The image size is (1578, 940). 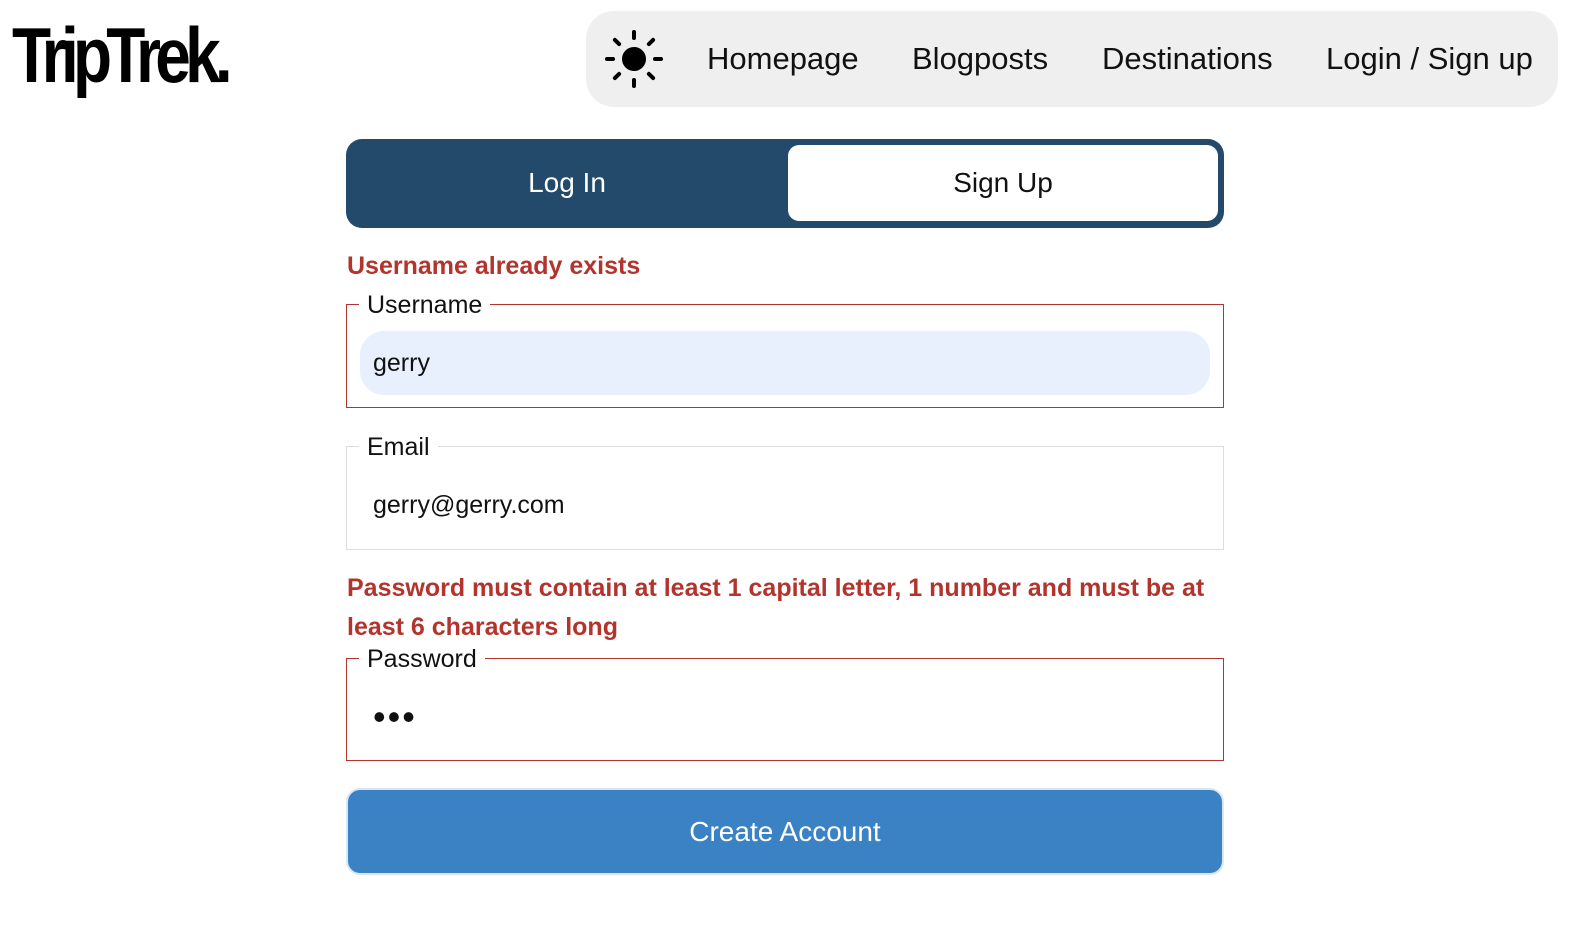 What do you see at coordinates (1003, 183) in the screenshot?
I see `tab-sign-up: Sign Up` at bounding box center [1003, 183].